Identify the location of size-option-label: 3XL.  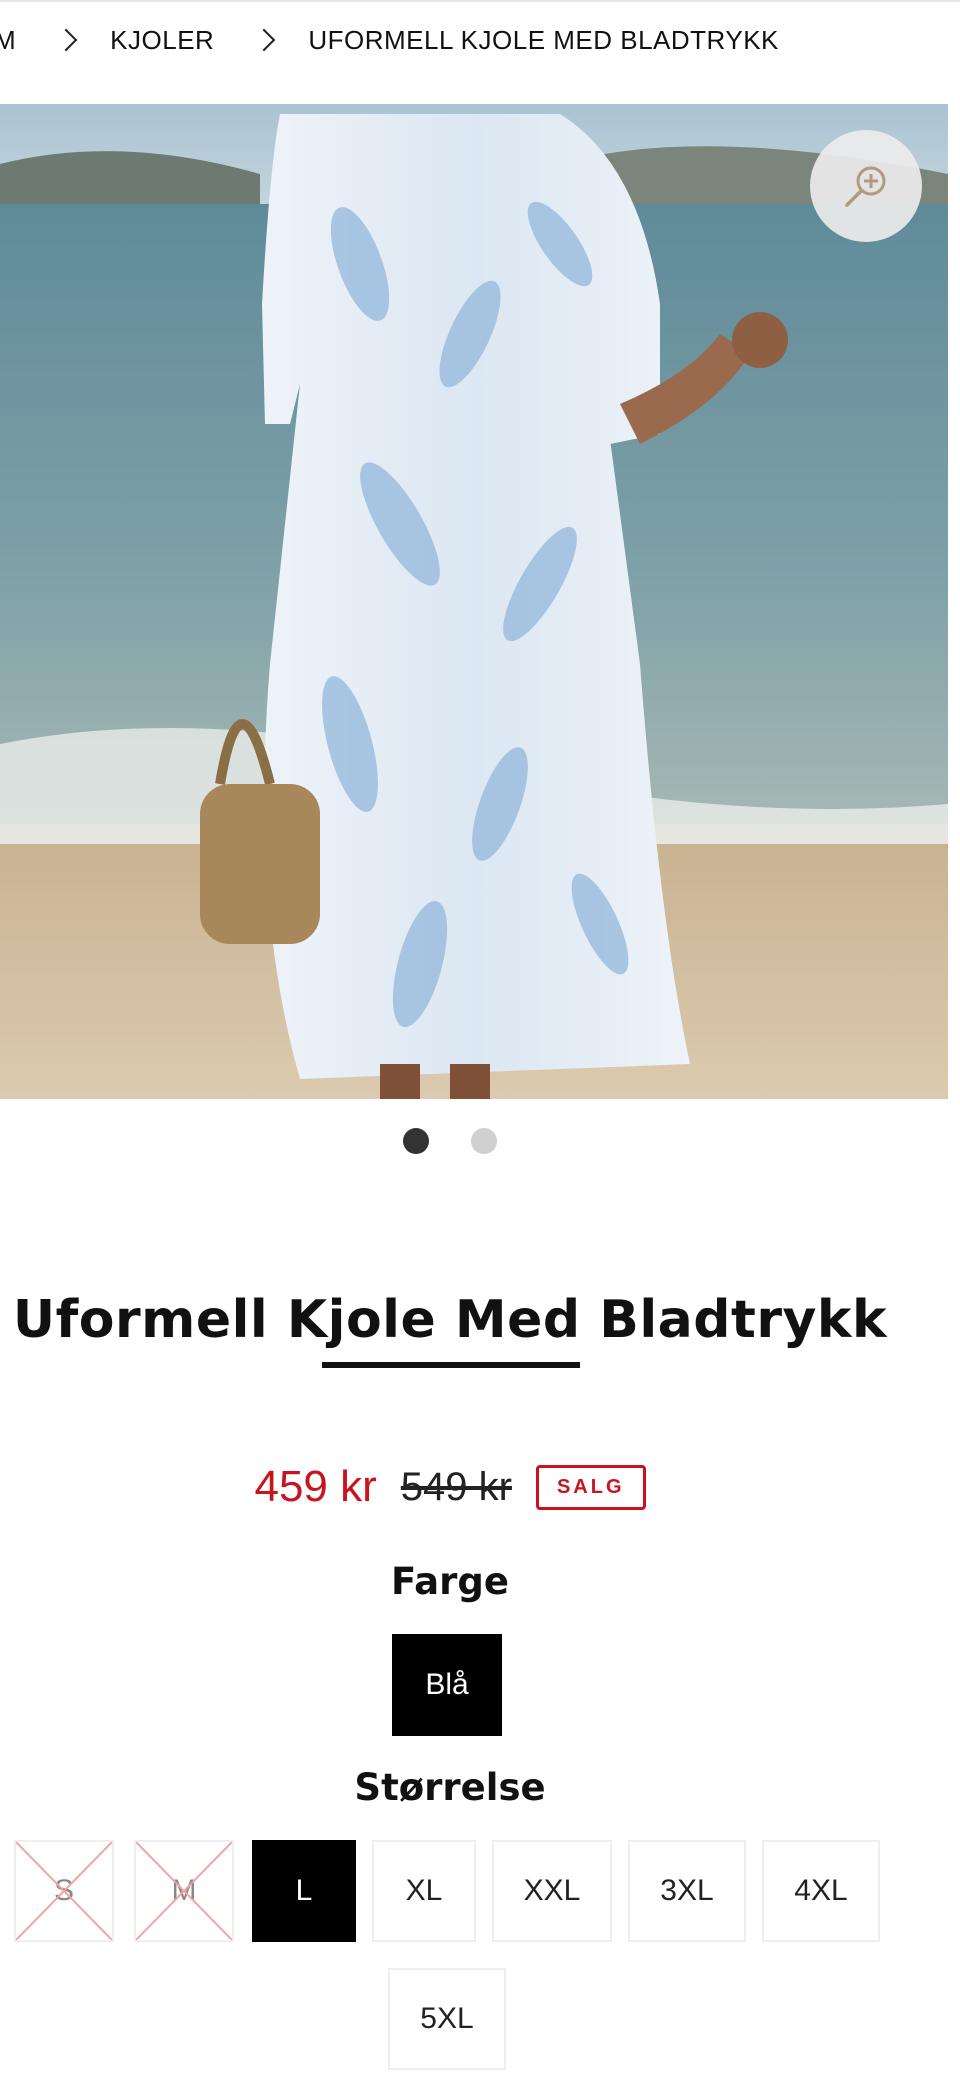
(687, 1890).